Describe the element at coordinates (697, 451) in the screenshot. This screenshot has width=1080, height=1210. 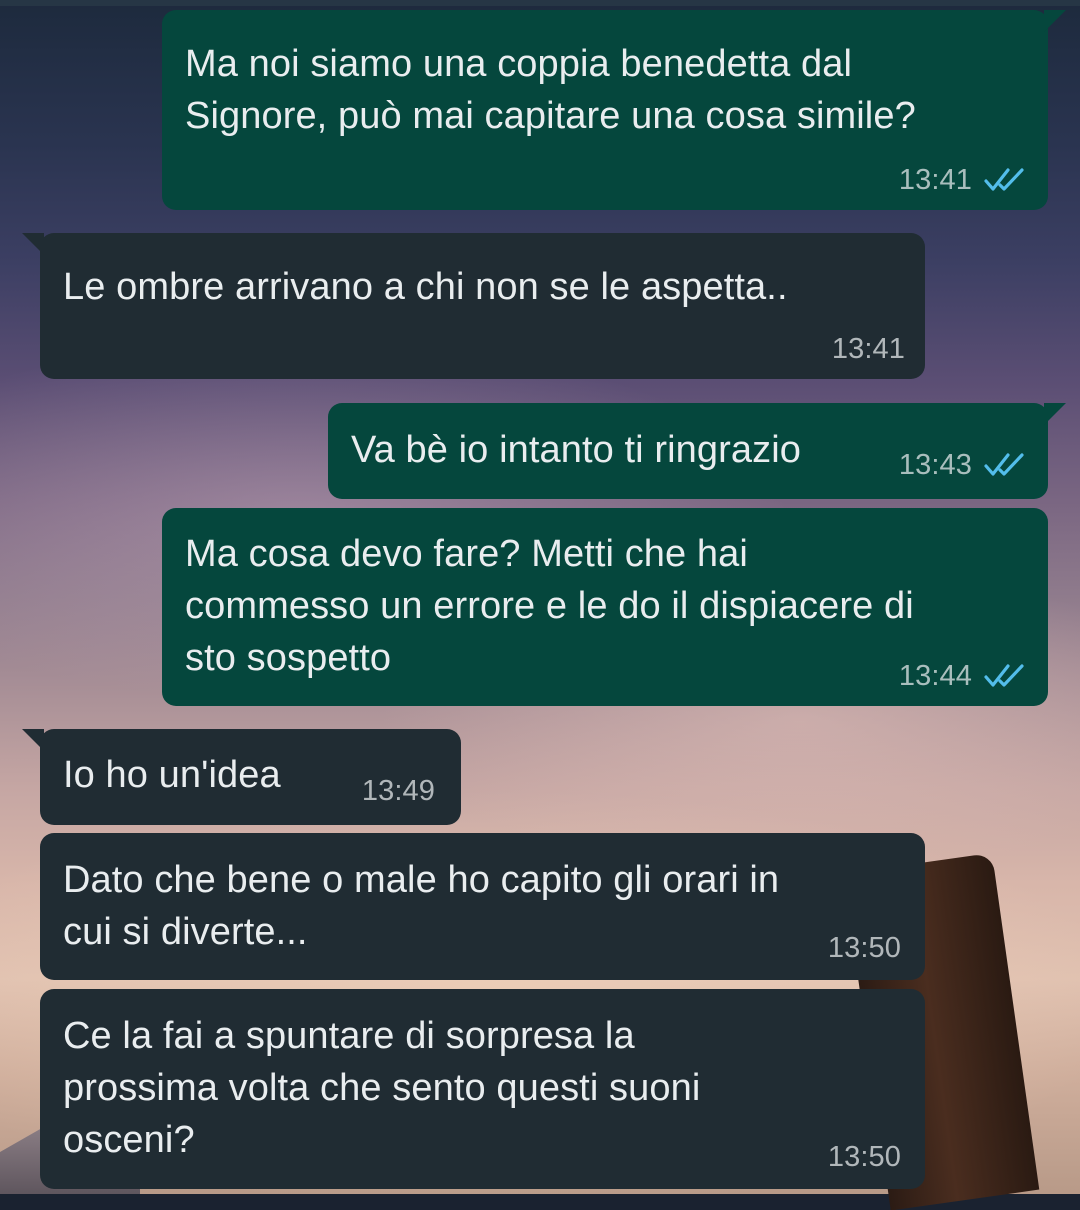
I see `message-bubble-outgoing: Va bè io intanto ti ringrazio 13:43` at that location.